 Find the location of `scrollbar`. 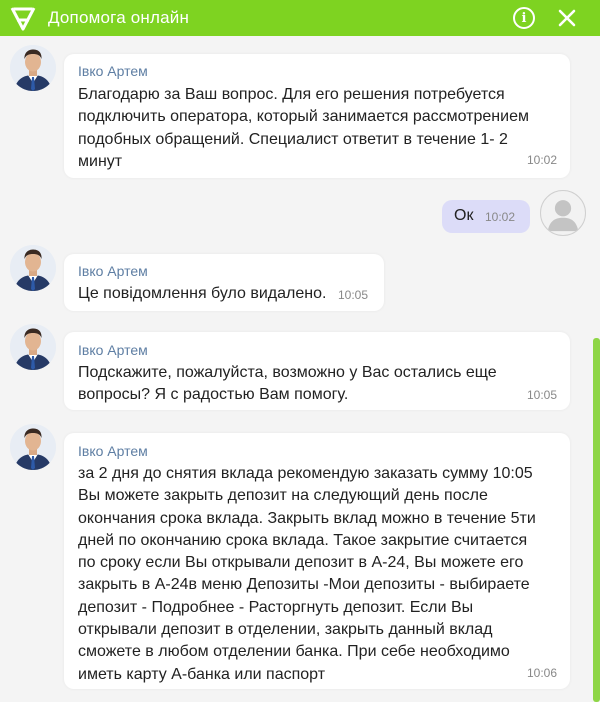

scrollbar is located at coordinates (596, 520).